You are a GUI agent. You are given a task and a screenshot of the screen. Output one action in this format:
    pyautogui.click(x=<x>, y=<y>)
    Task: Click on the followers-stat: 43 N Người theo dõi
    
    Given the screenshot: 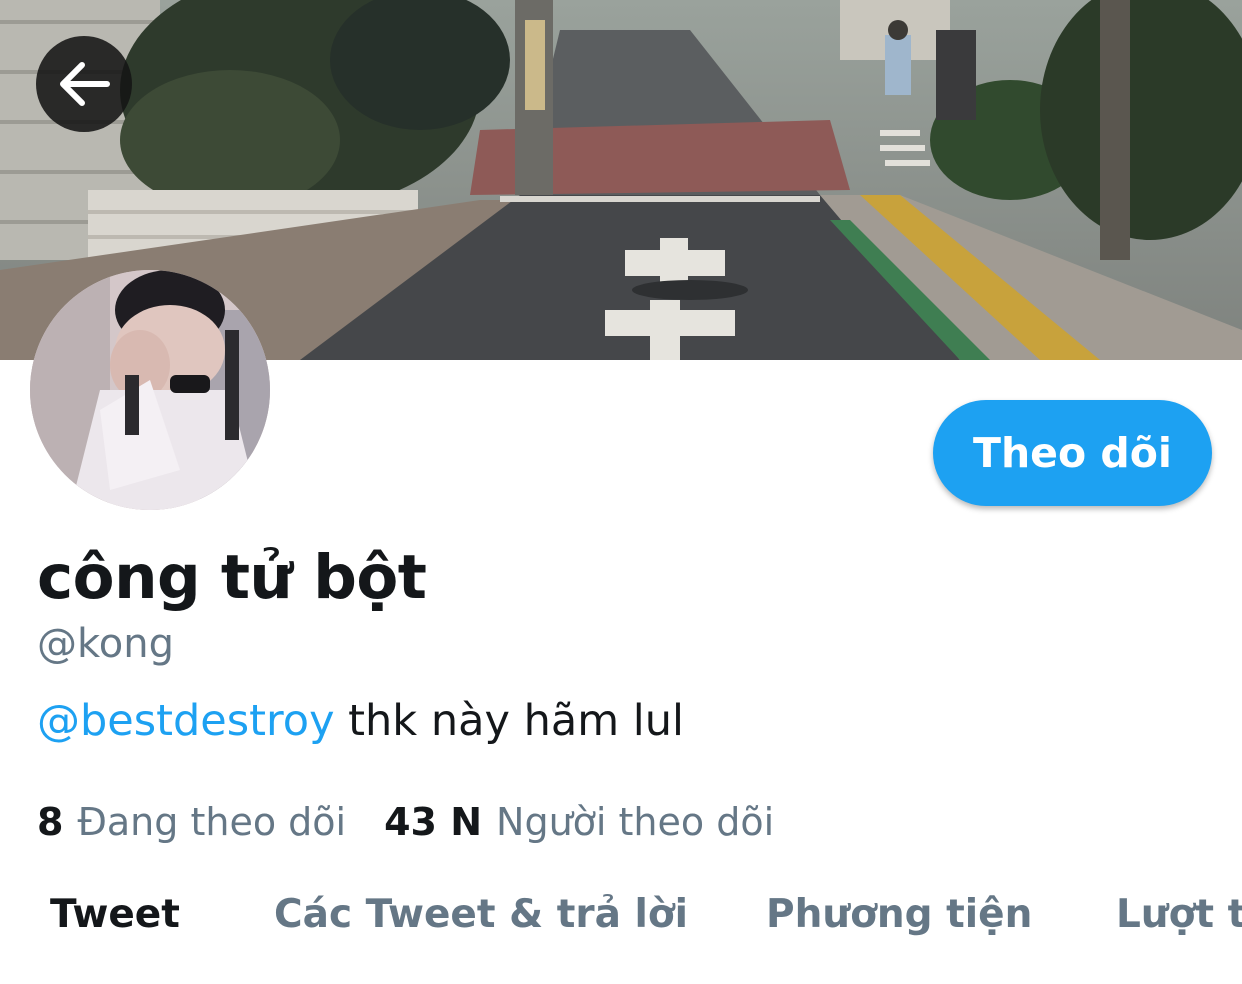 What is the action you would take?
    pyautogui.click(x=579, y=822)
    